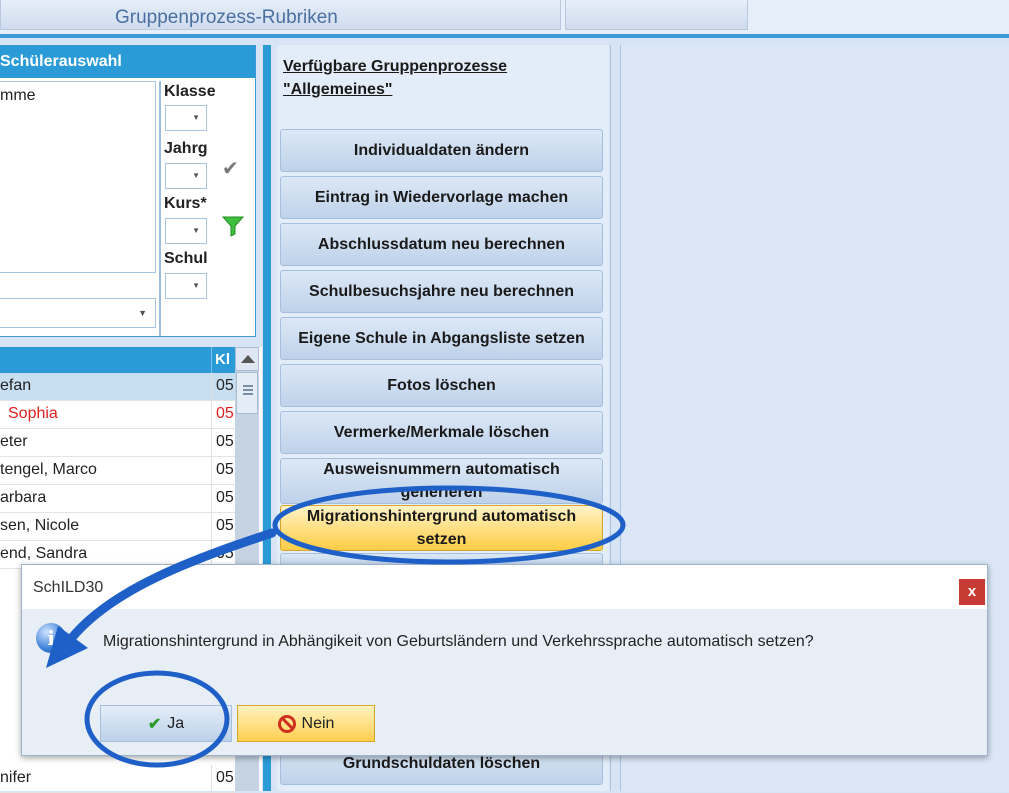 This screenshot has height=793, width=1009. What do you see at coordinates (117, 415) in the screenshot?
I see `table-row: Sophia 05` at bounding box center [117, 415].